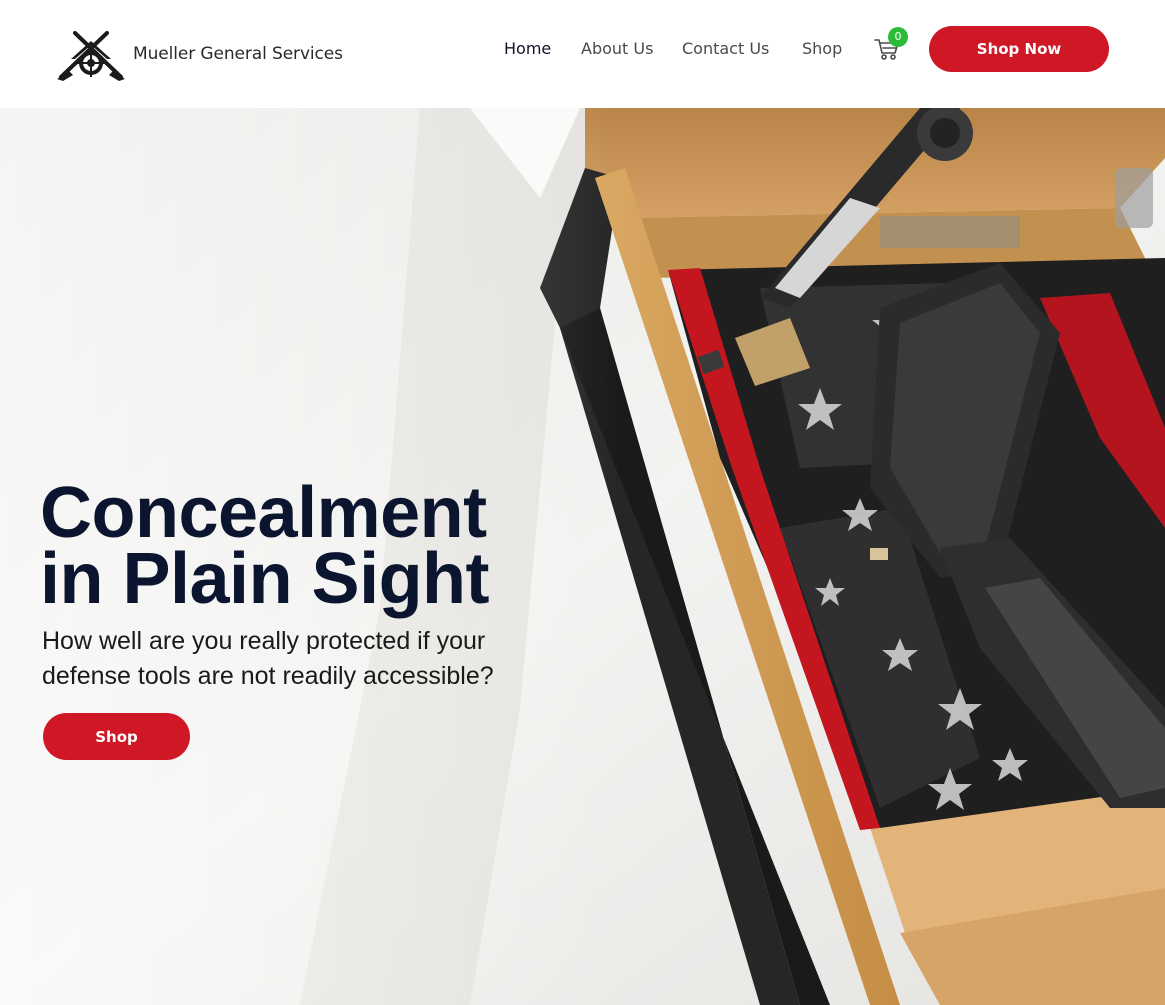  I want to click on hero-title-line-2: in Plain Sight, so click(265, 579).